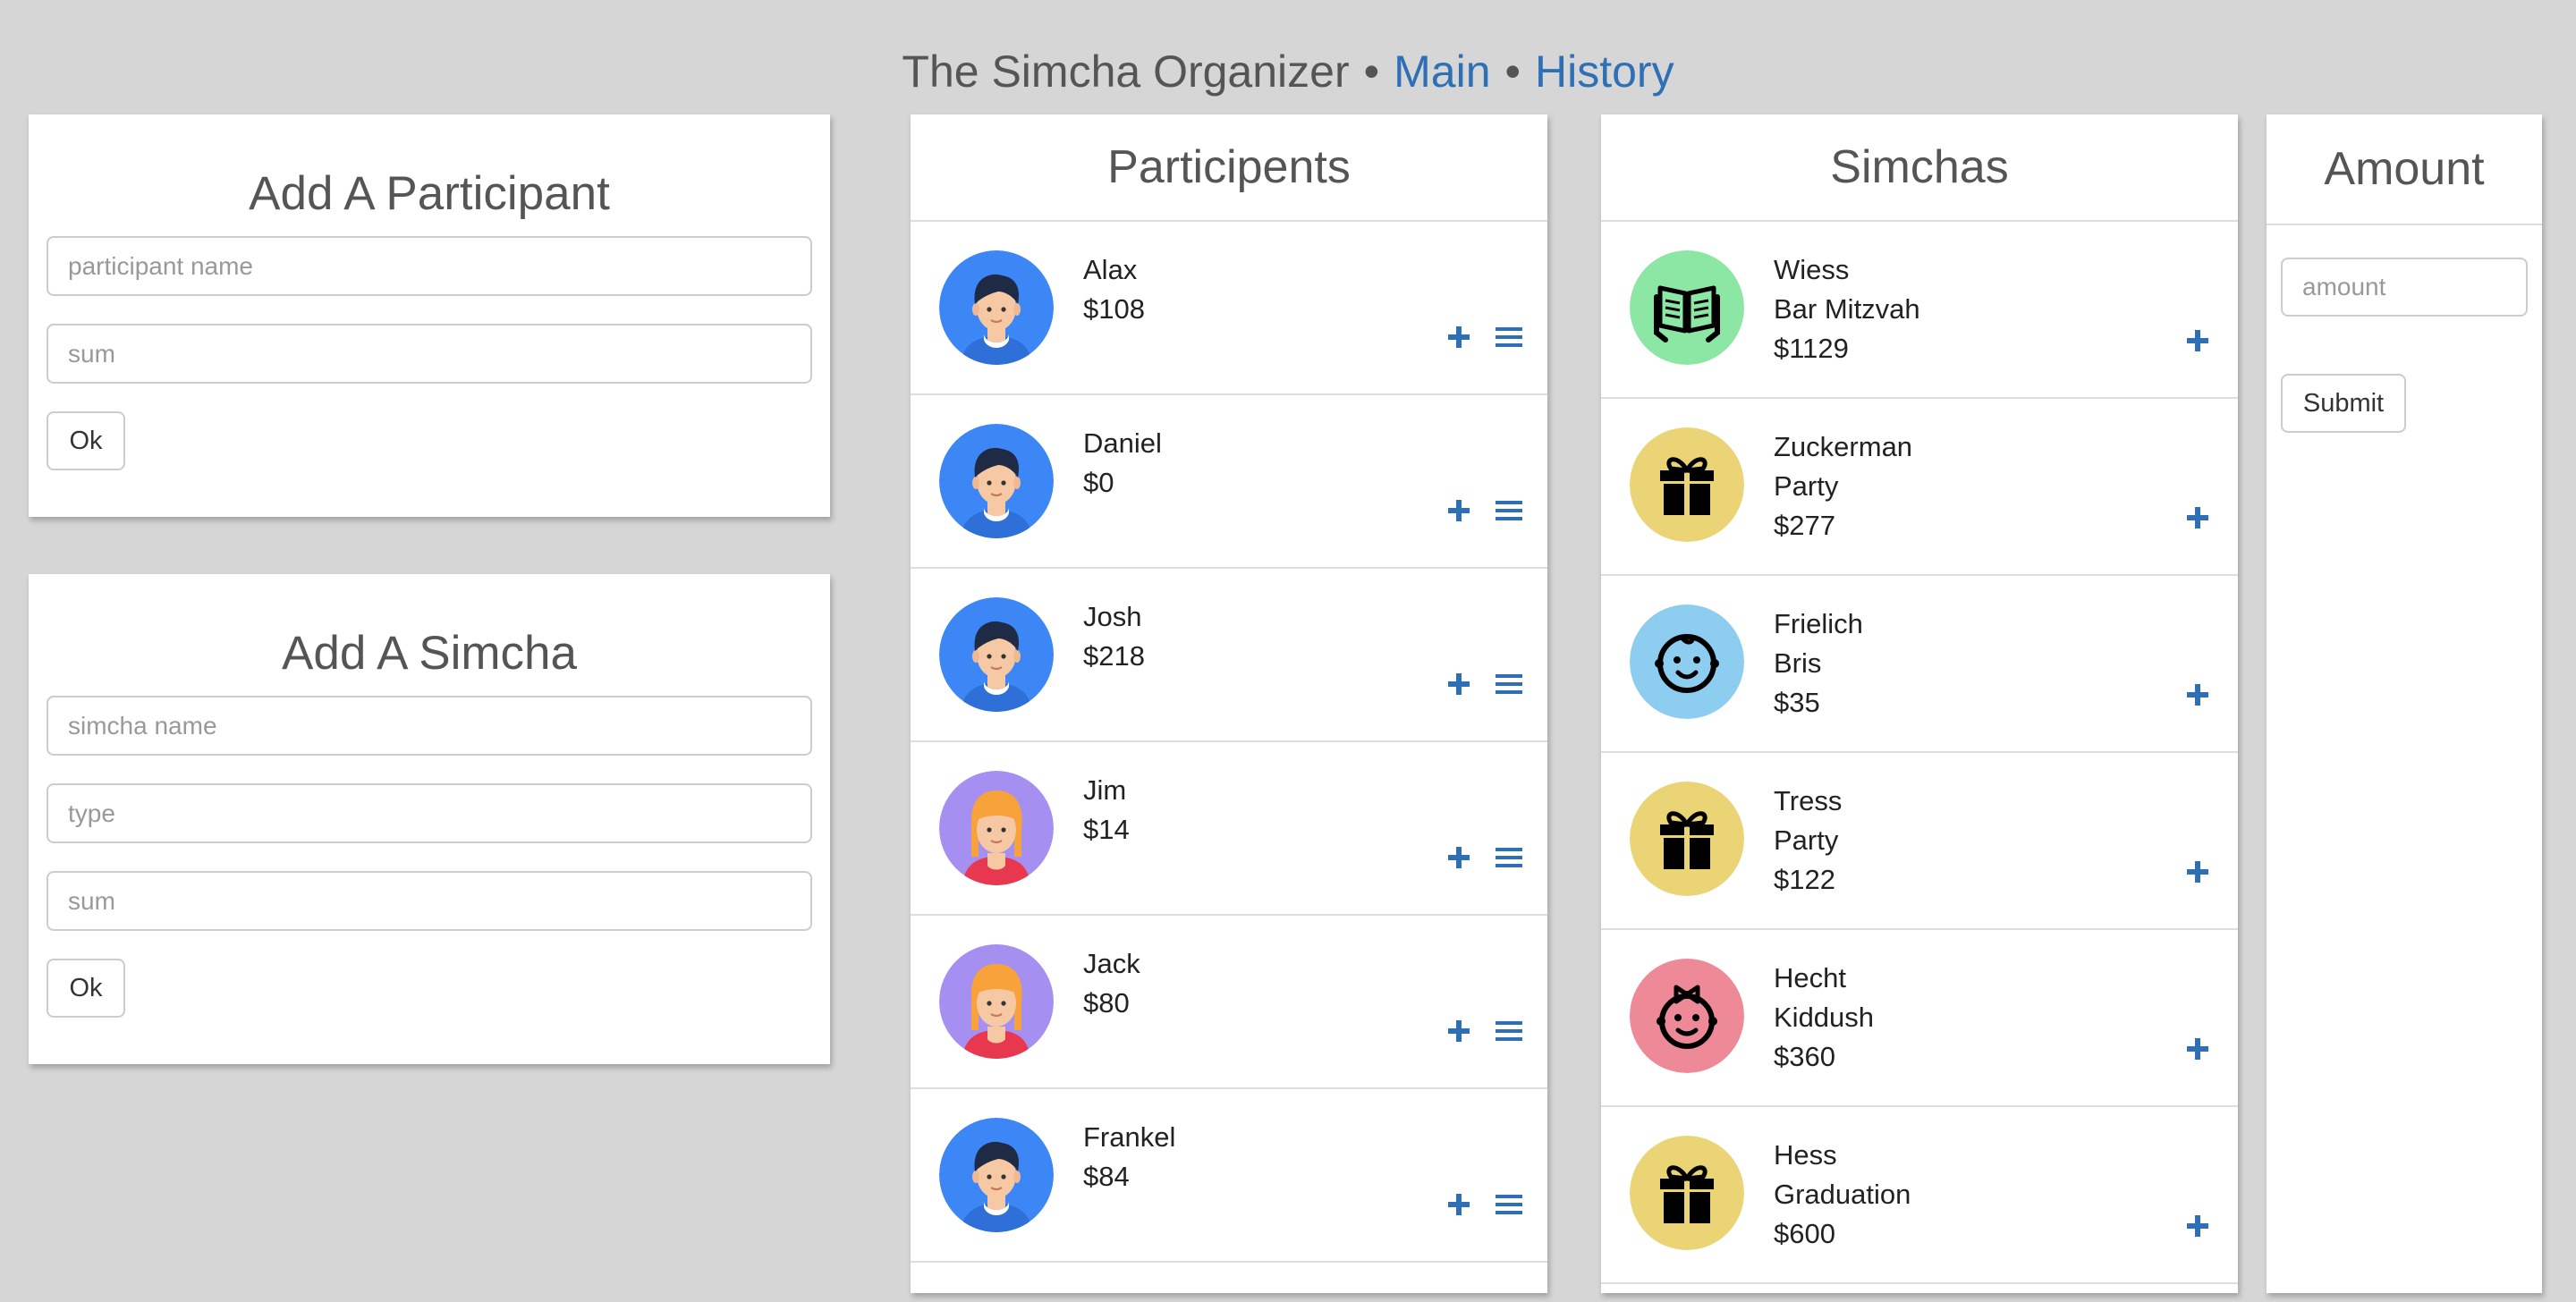  What do you see at coordinates (1106, 810) in the screenshot?
I see `participant-info: Jim $14` at bounding box center [1106, 810].